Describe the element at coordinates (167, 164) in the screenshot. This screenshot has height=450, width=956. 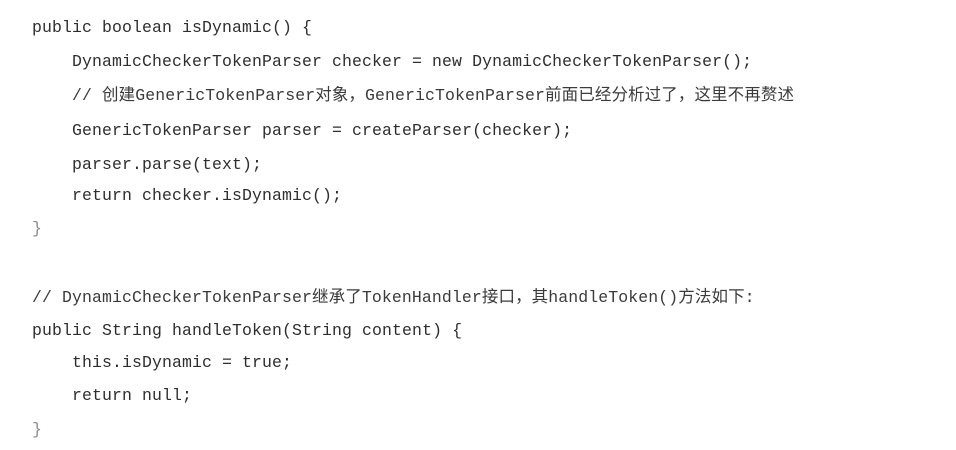
I see `code-line-parse-call: parser.parse(text);` at that location.